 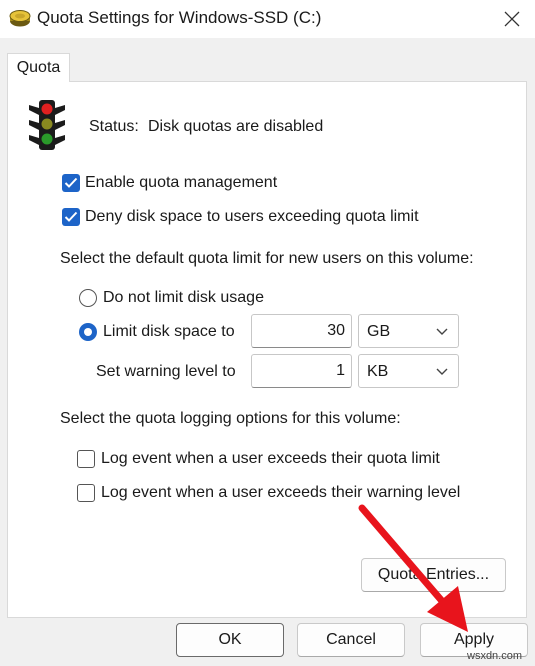 What do you see at coordinates (230, 640) in the screenshot?
I see `ok-button: OK` at bounding box center [230, 640].